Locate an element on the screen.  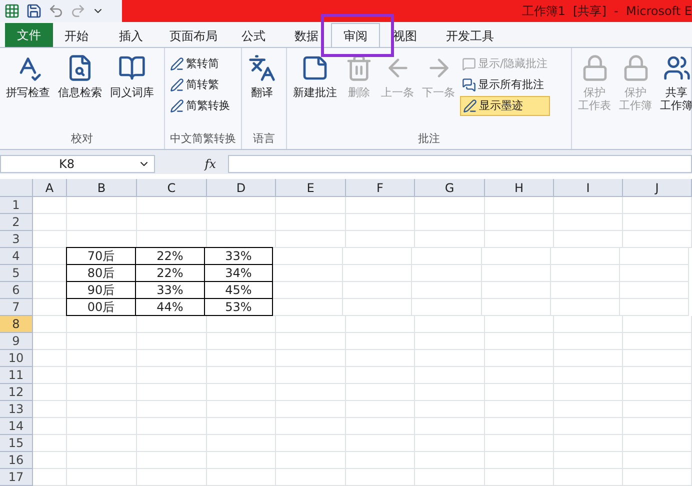
row-header: 3 is located at coordinates (16, 239).